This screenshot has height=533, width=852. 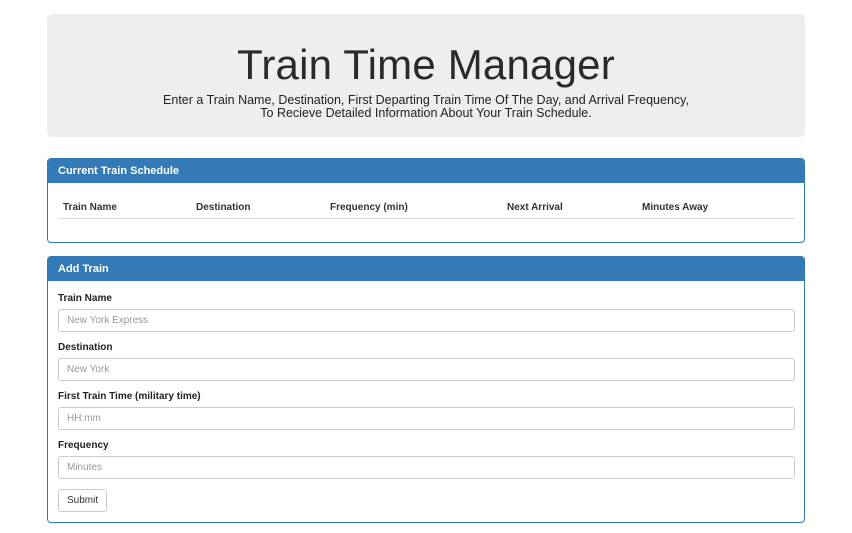 What do you see at coordinates (83, 445) in the screenshot?
I see `frequency-label: Frequency` at bounding box center [83, 445].